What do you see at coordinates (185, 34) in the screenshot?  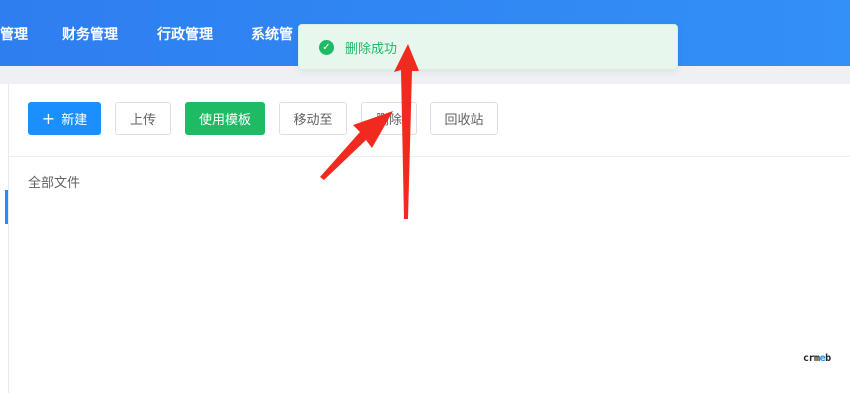 I see `nav-item-admin: 行政管理` at bounding box center [185, 34].